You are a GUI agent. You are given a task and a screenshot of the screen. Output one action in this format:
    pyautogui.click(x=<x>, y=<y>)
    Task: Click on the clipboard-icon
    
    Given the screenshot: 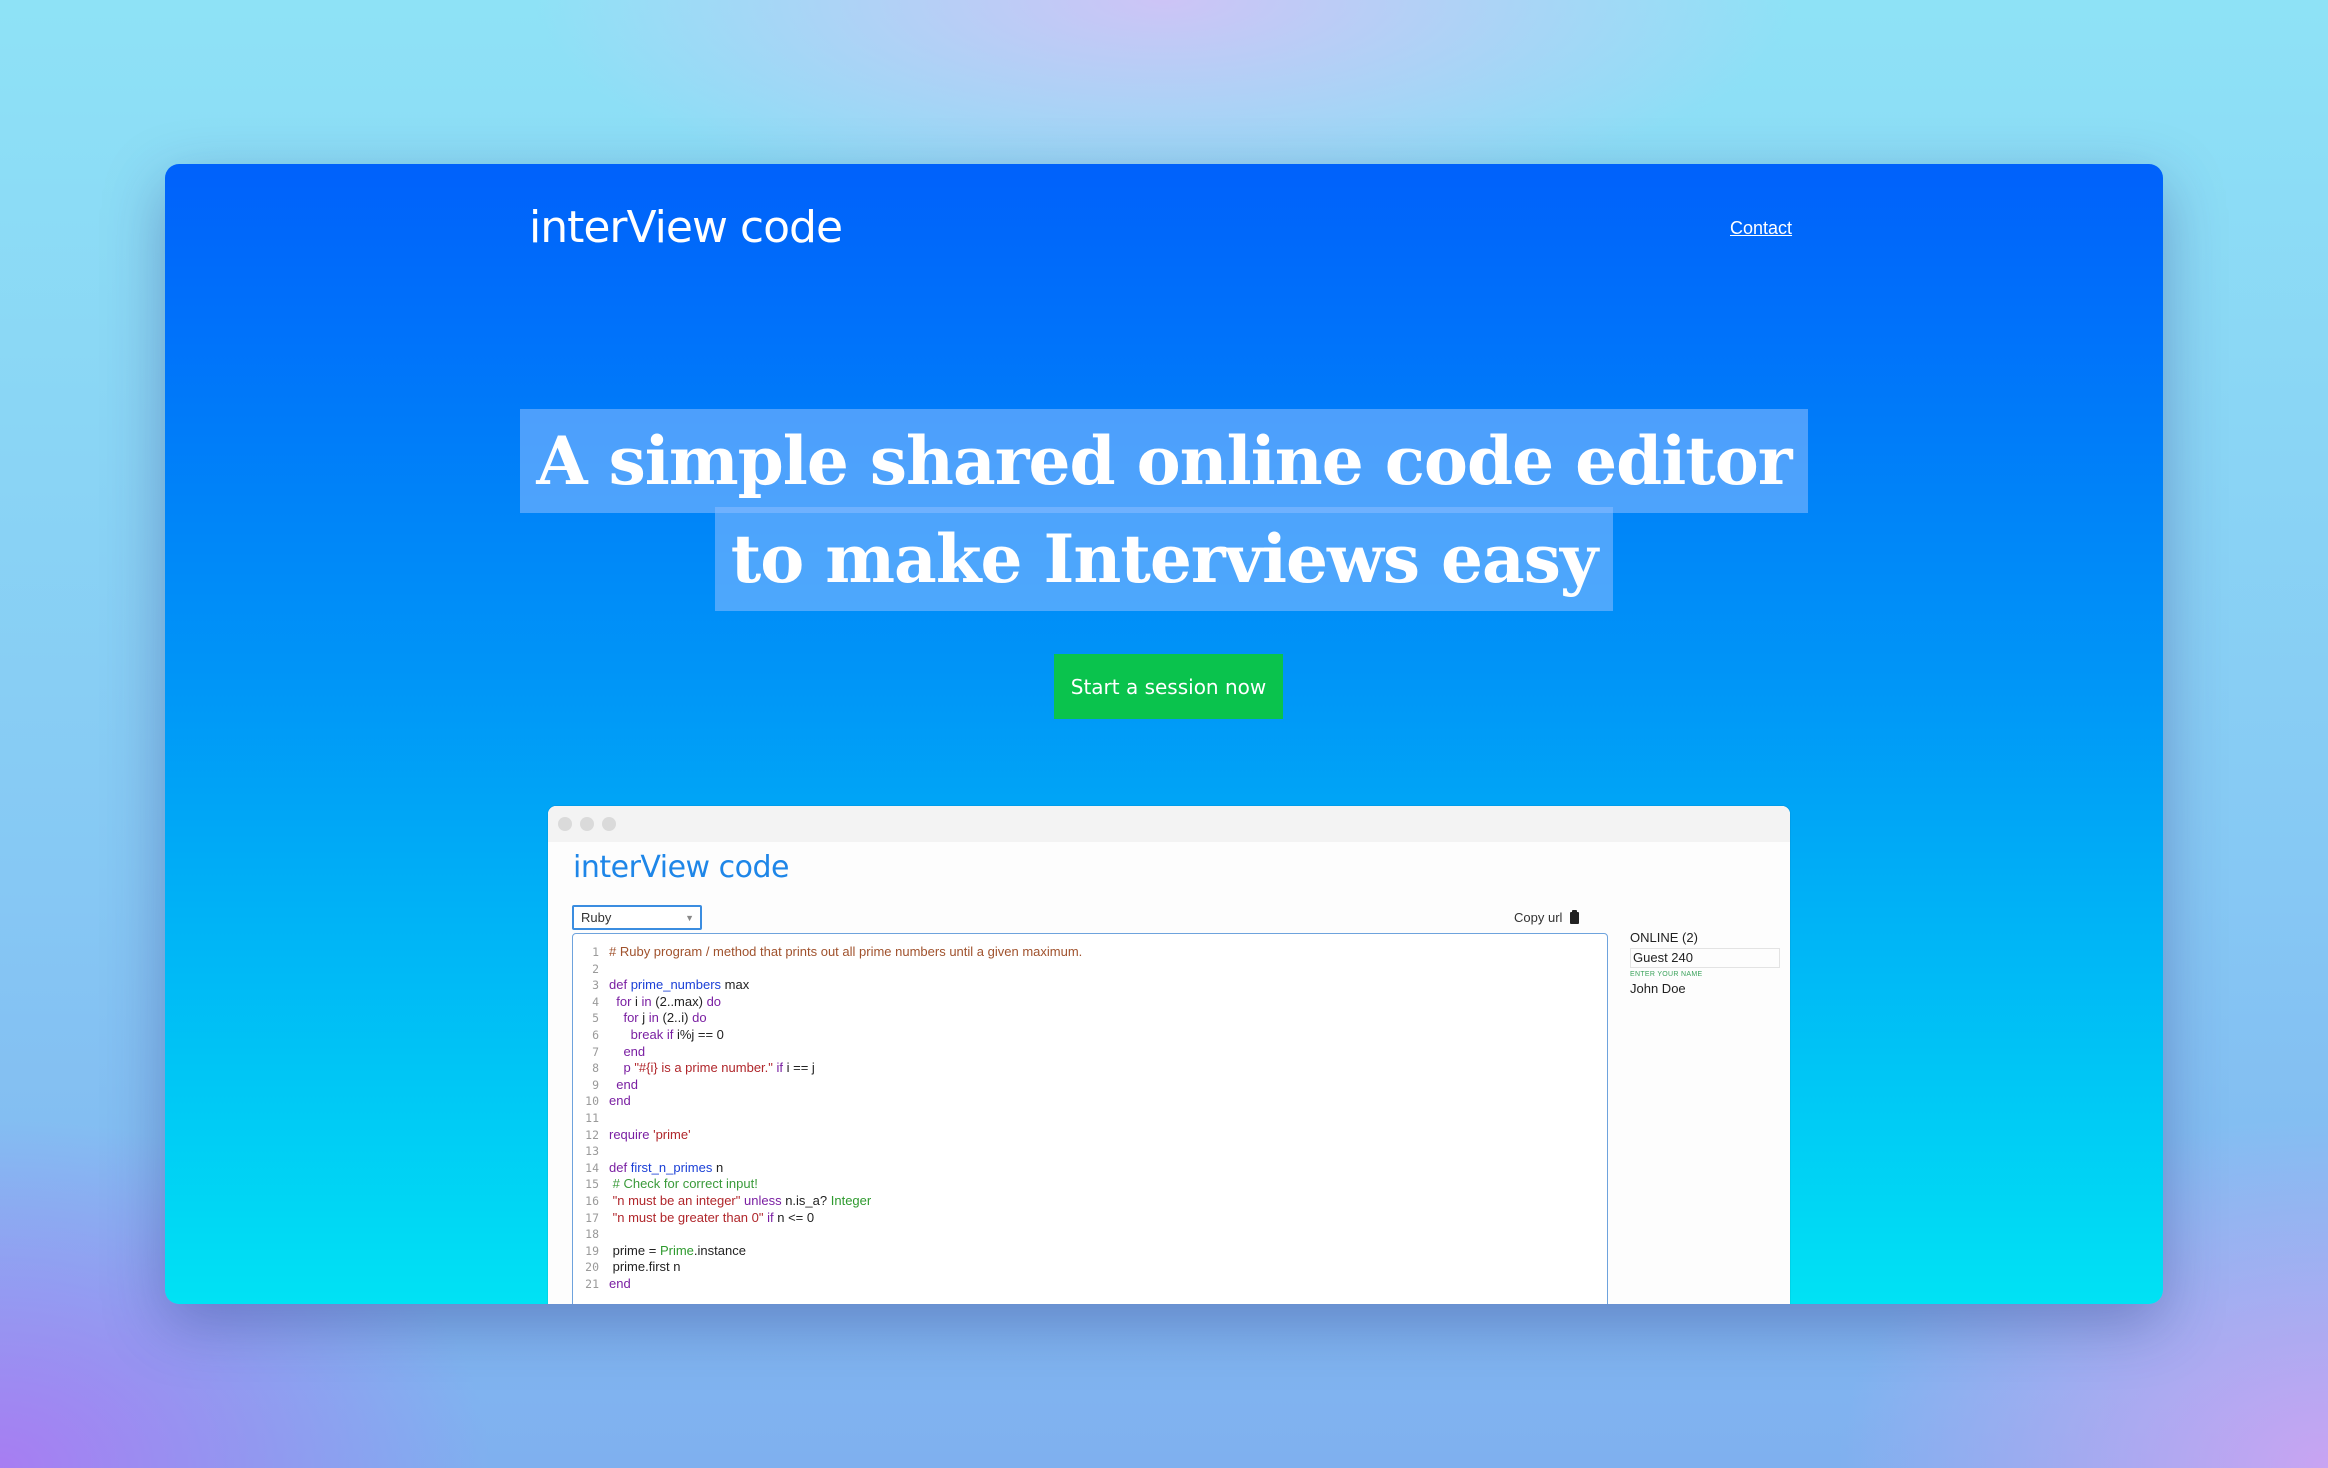 What is the action you would take?
    pyautogui.click(x=1575, y=916)
    